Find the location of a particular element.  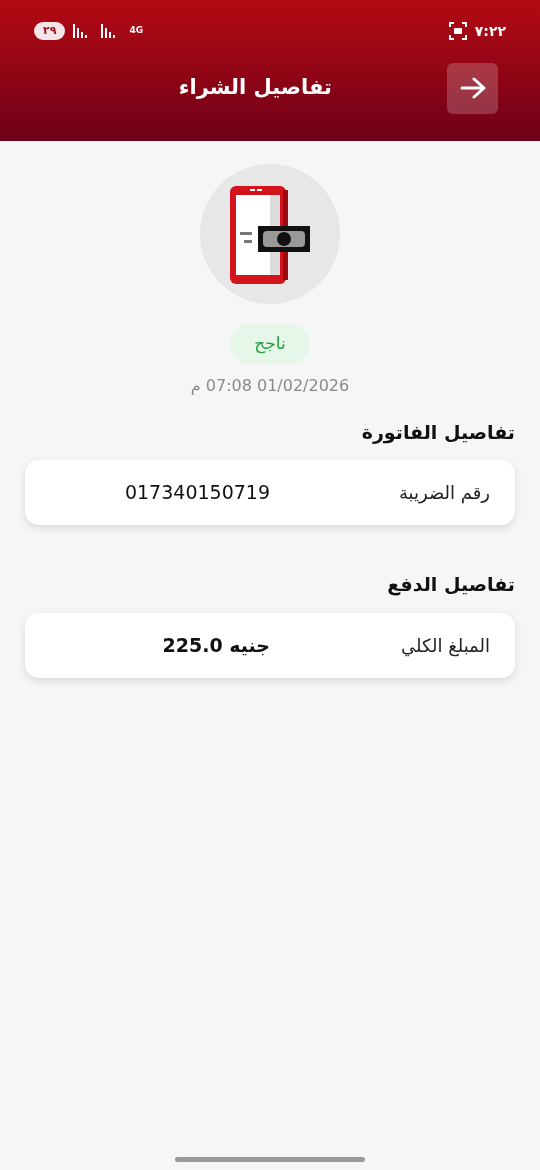

back-arrow-icon is located at coordinates (472, 88).